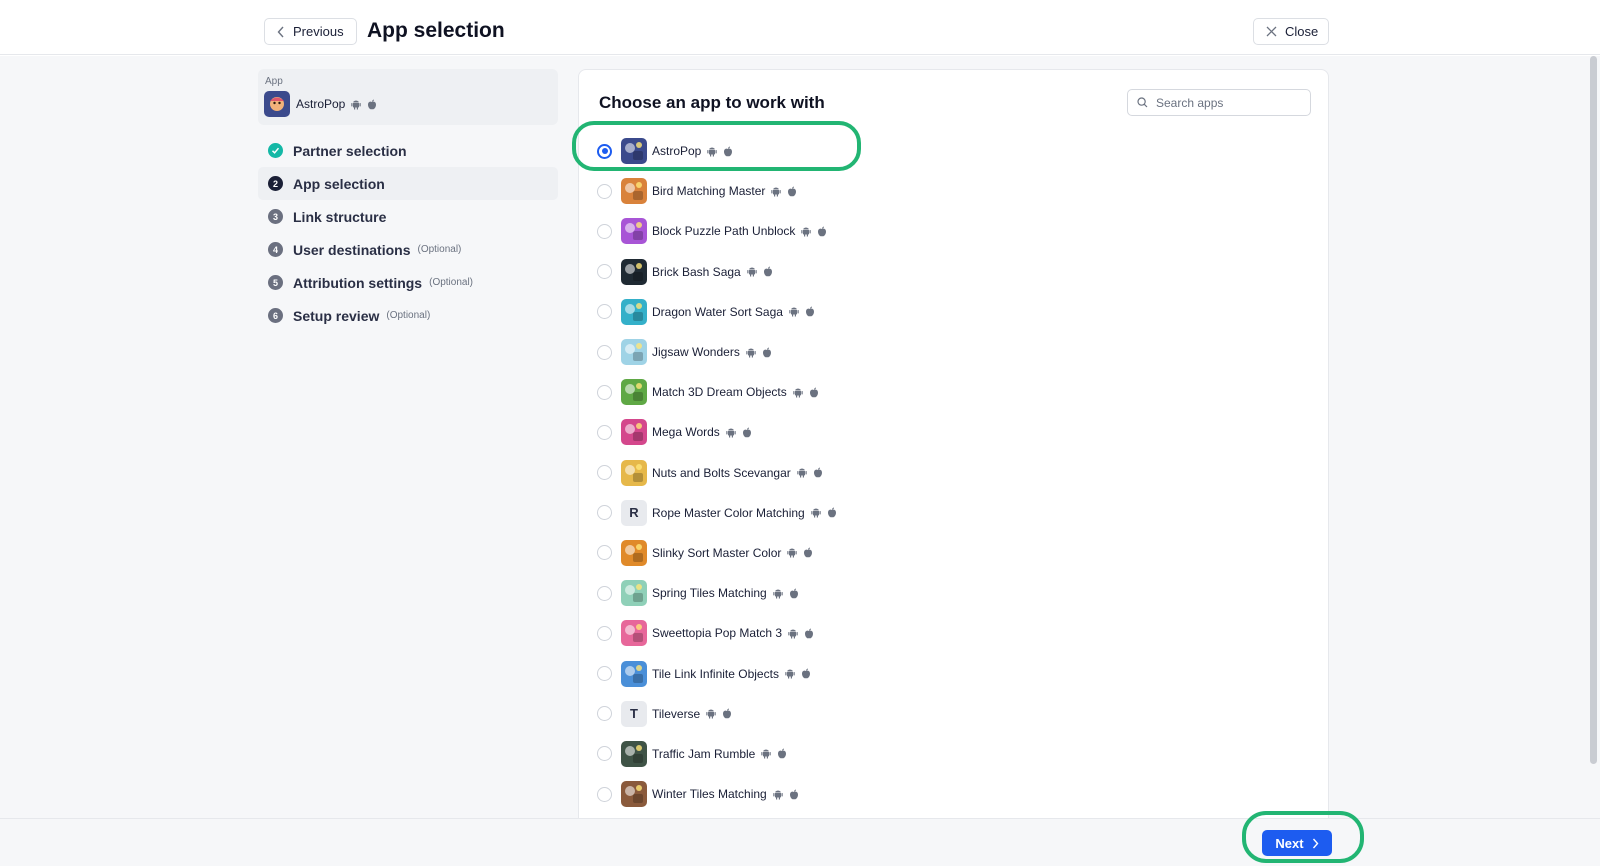  What do you see at coordinates (408, 150) in the screenshot?
I see `step-1: Partner selection` at bounding box center [408, 150].